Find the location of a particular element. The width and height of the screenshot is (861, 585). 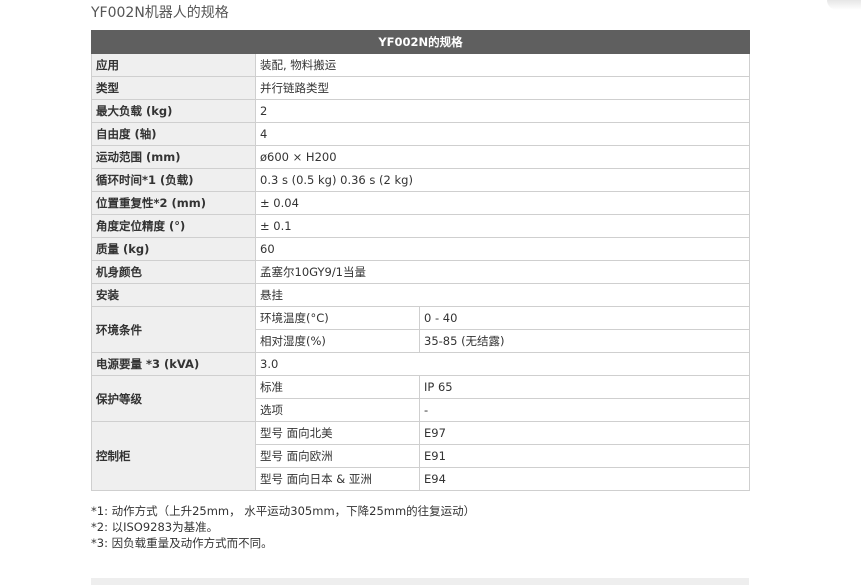

sub-value-standard: IP 65 is located at coordinates (584, 387).